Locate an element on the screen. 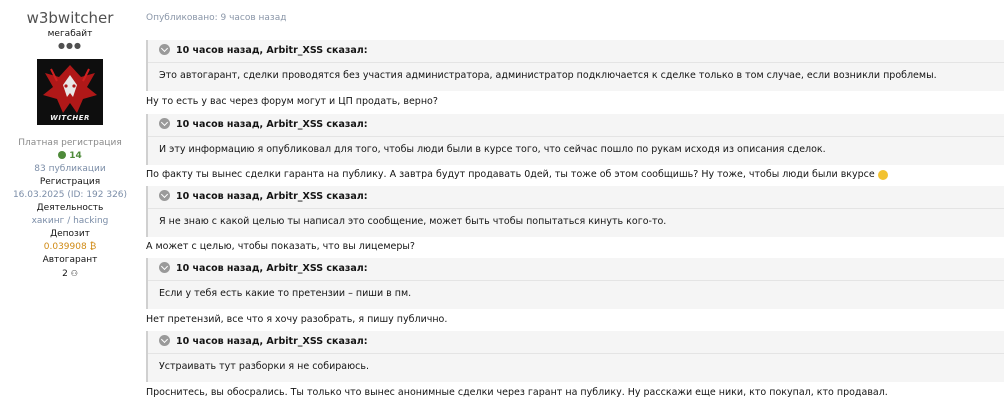 Image resolution: width=1007 pixels, height=416 pixels. published-time: Опубликовано: 9 часов назад is located at coordinates (216, 18).